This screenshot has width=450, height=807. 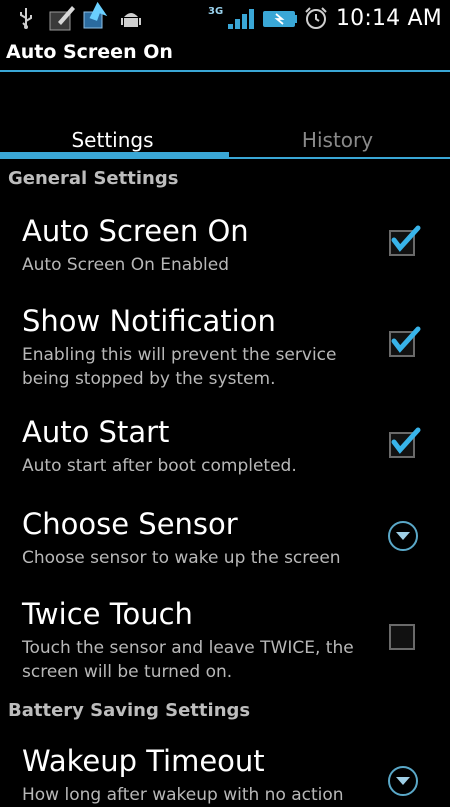 I want to click on download-icon, so click(x=95, y=15).